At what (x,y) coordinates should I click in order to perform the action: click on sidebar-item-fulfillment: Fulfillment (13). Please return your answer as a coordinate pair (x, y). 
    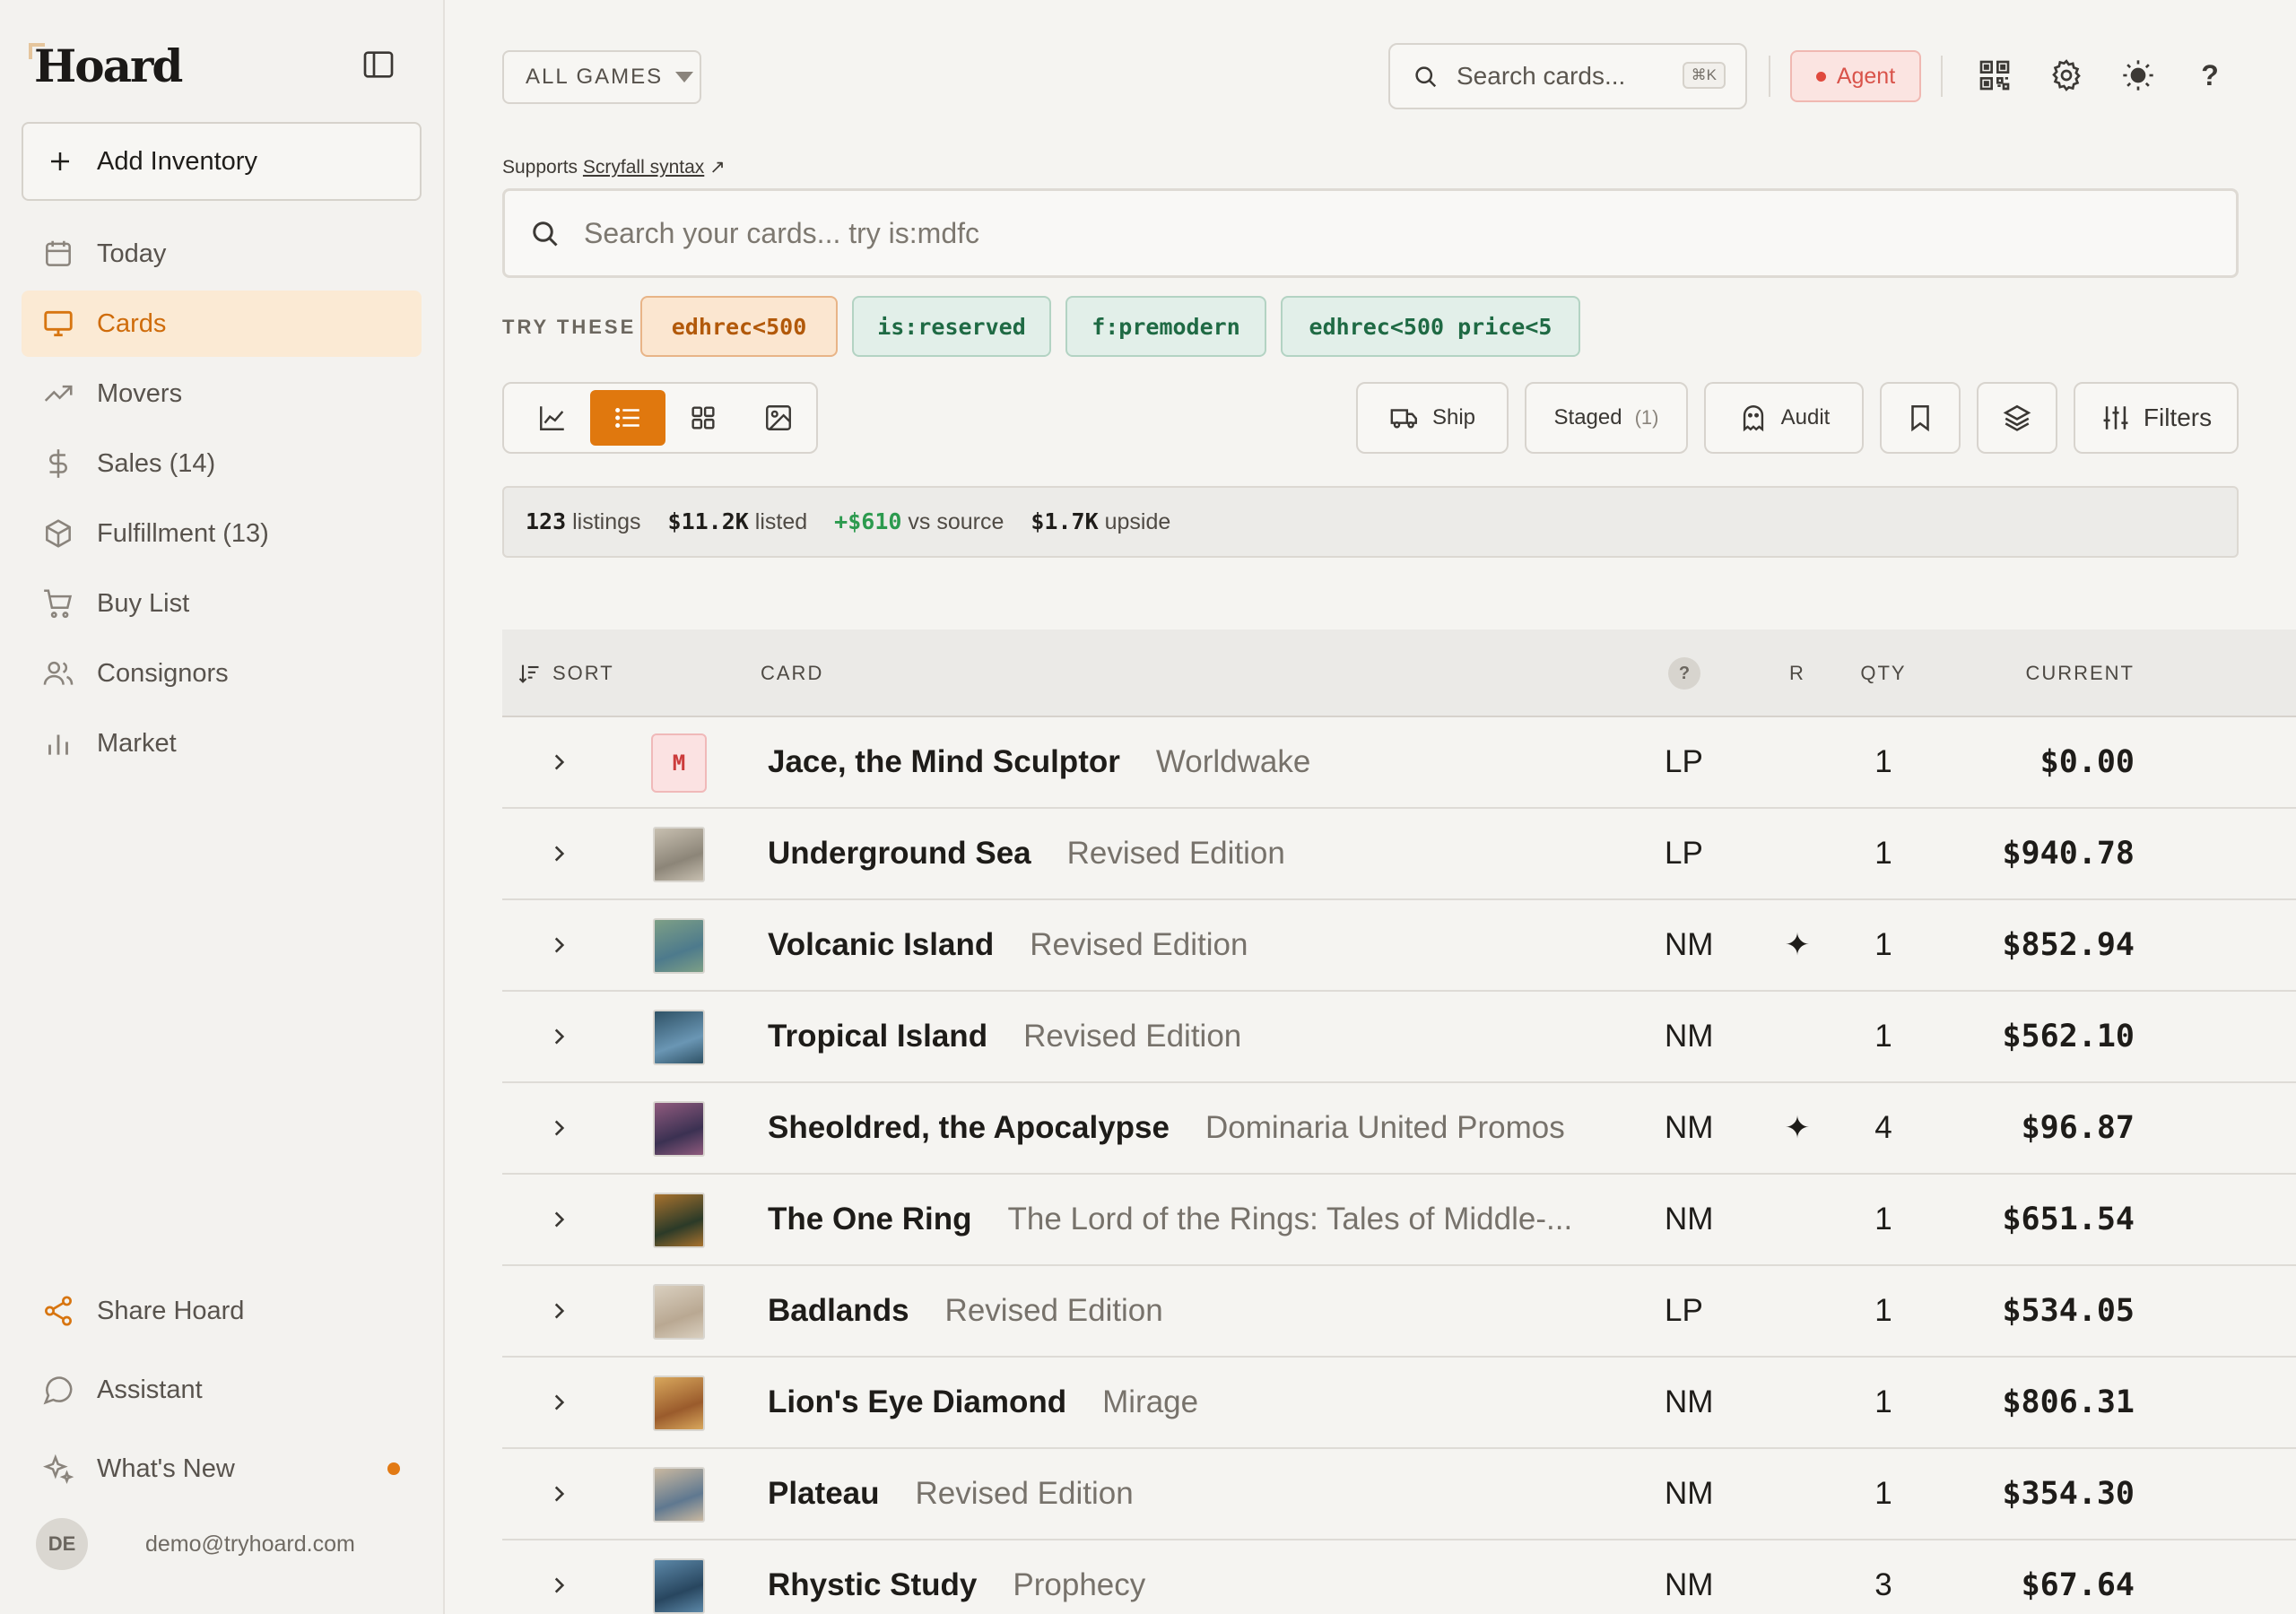
    Looking at the image, I should click on (222, 533).